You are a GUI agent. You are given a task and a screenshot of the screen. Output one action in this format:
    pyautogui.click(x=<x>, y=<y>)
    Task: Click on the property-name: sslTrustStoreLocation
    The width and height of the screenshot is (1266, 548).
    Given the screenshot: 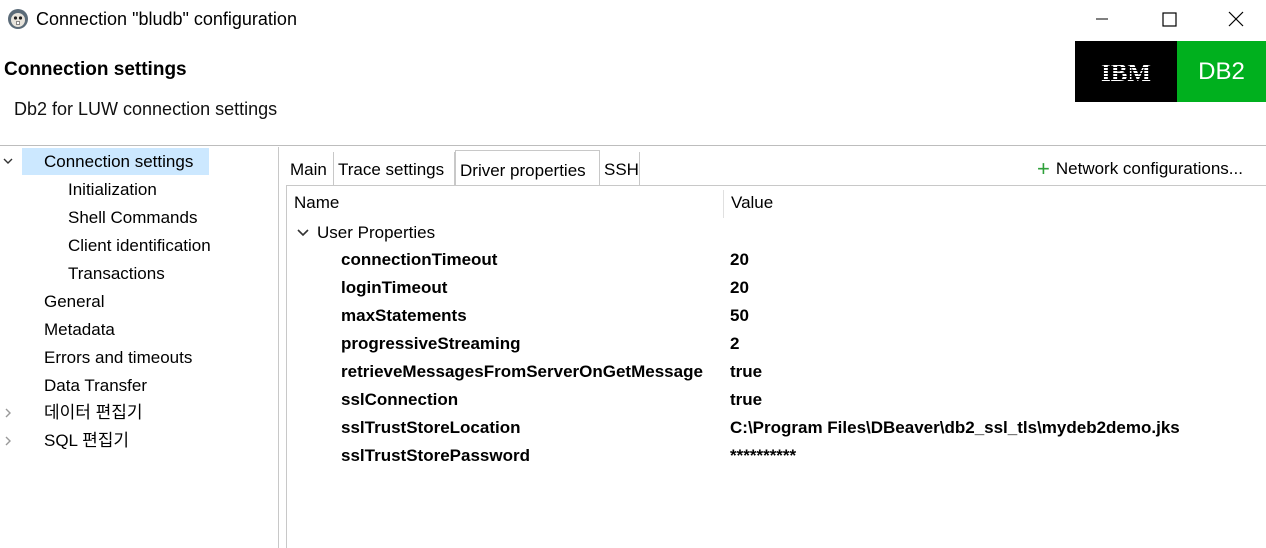 What is the action you would take?
    pyautogui.click(x=430, y=428)
    